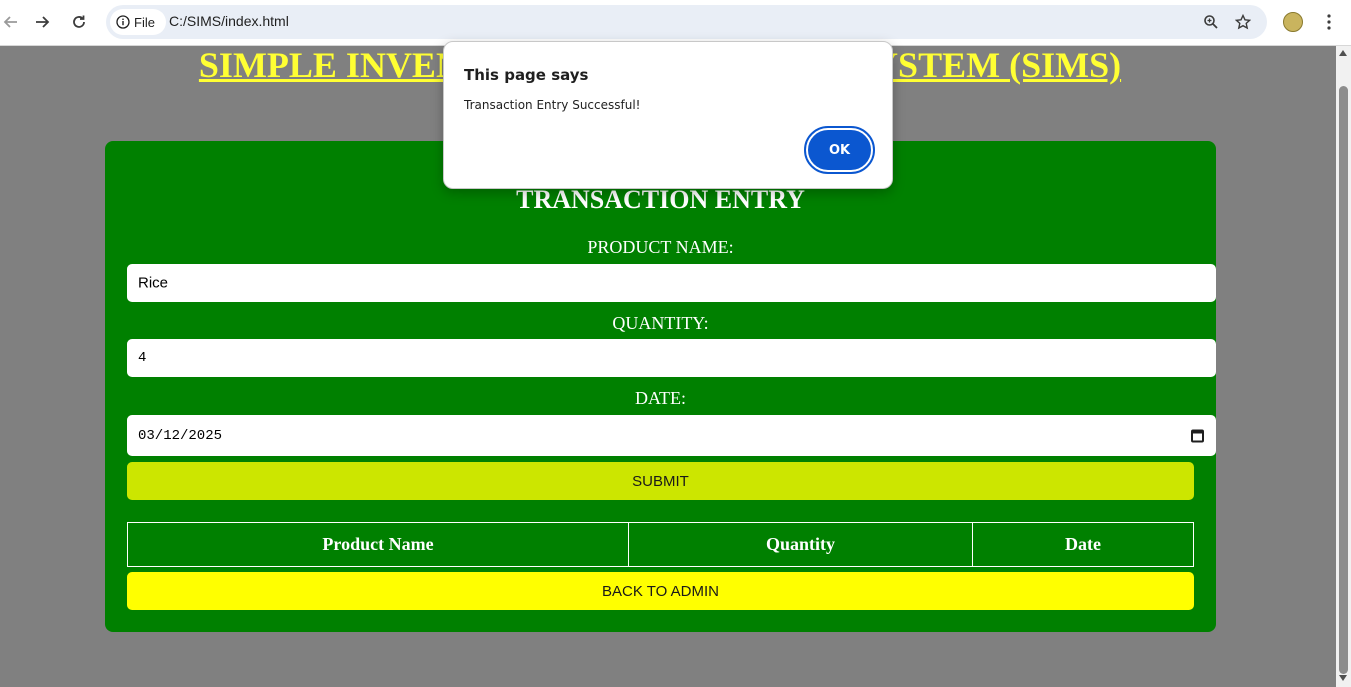  I want to click on table-header-product: Product Name, so click(378, 544).